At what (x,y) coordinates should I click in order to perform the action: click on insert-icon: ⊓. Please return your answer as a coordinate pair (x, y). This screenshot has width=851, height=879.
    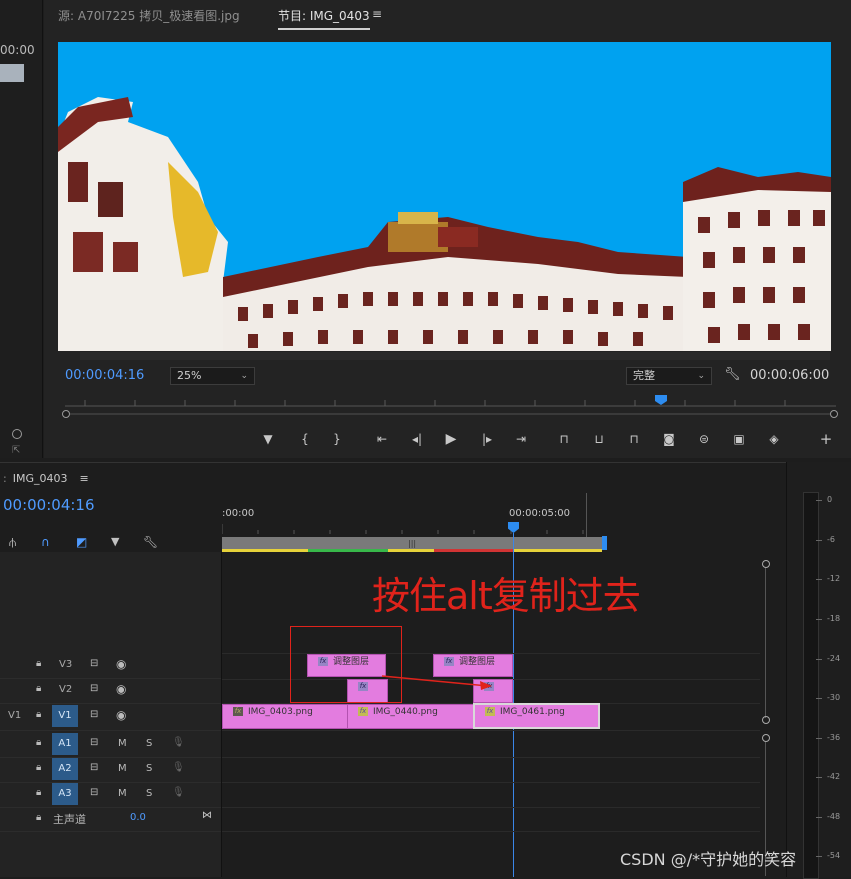
    Looking at the image, I should click on (564, 439).